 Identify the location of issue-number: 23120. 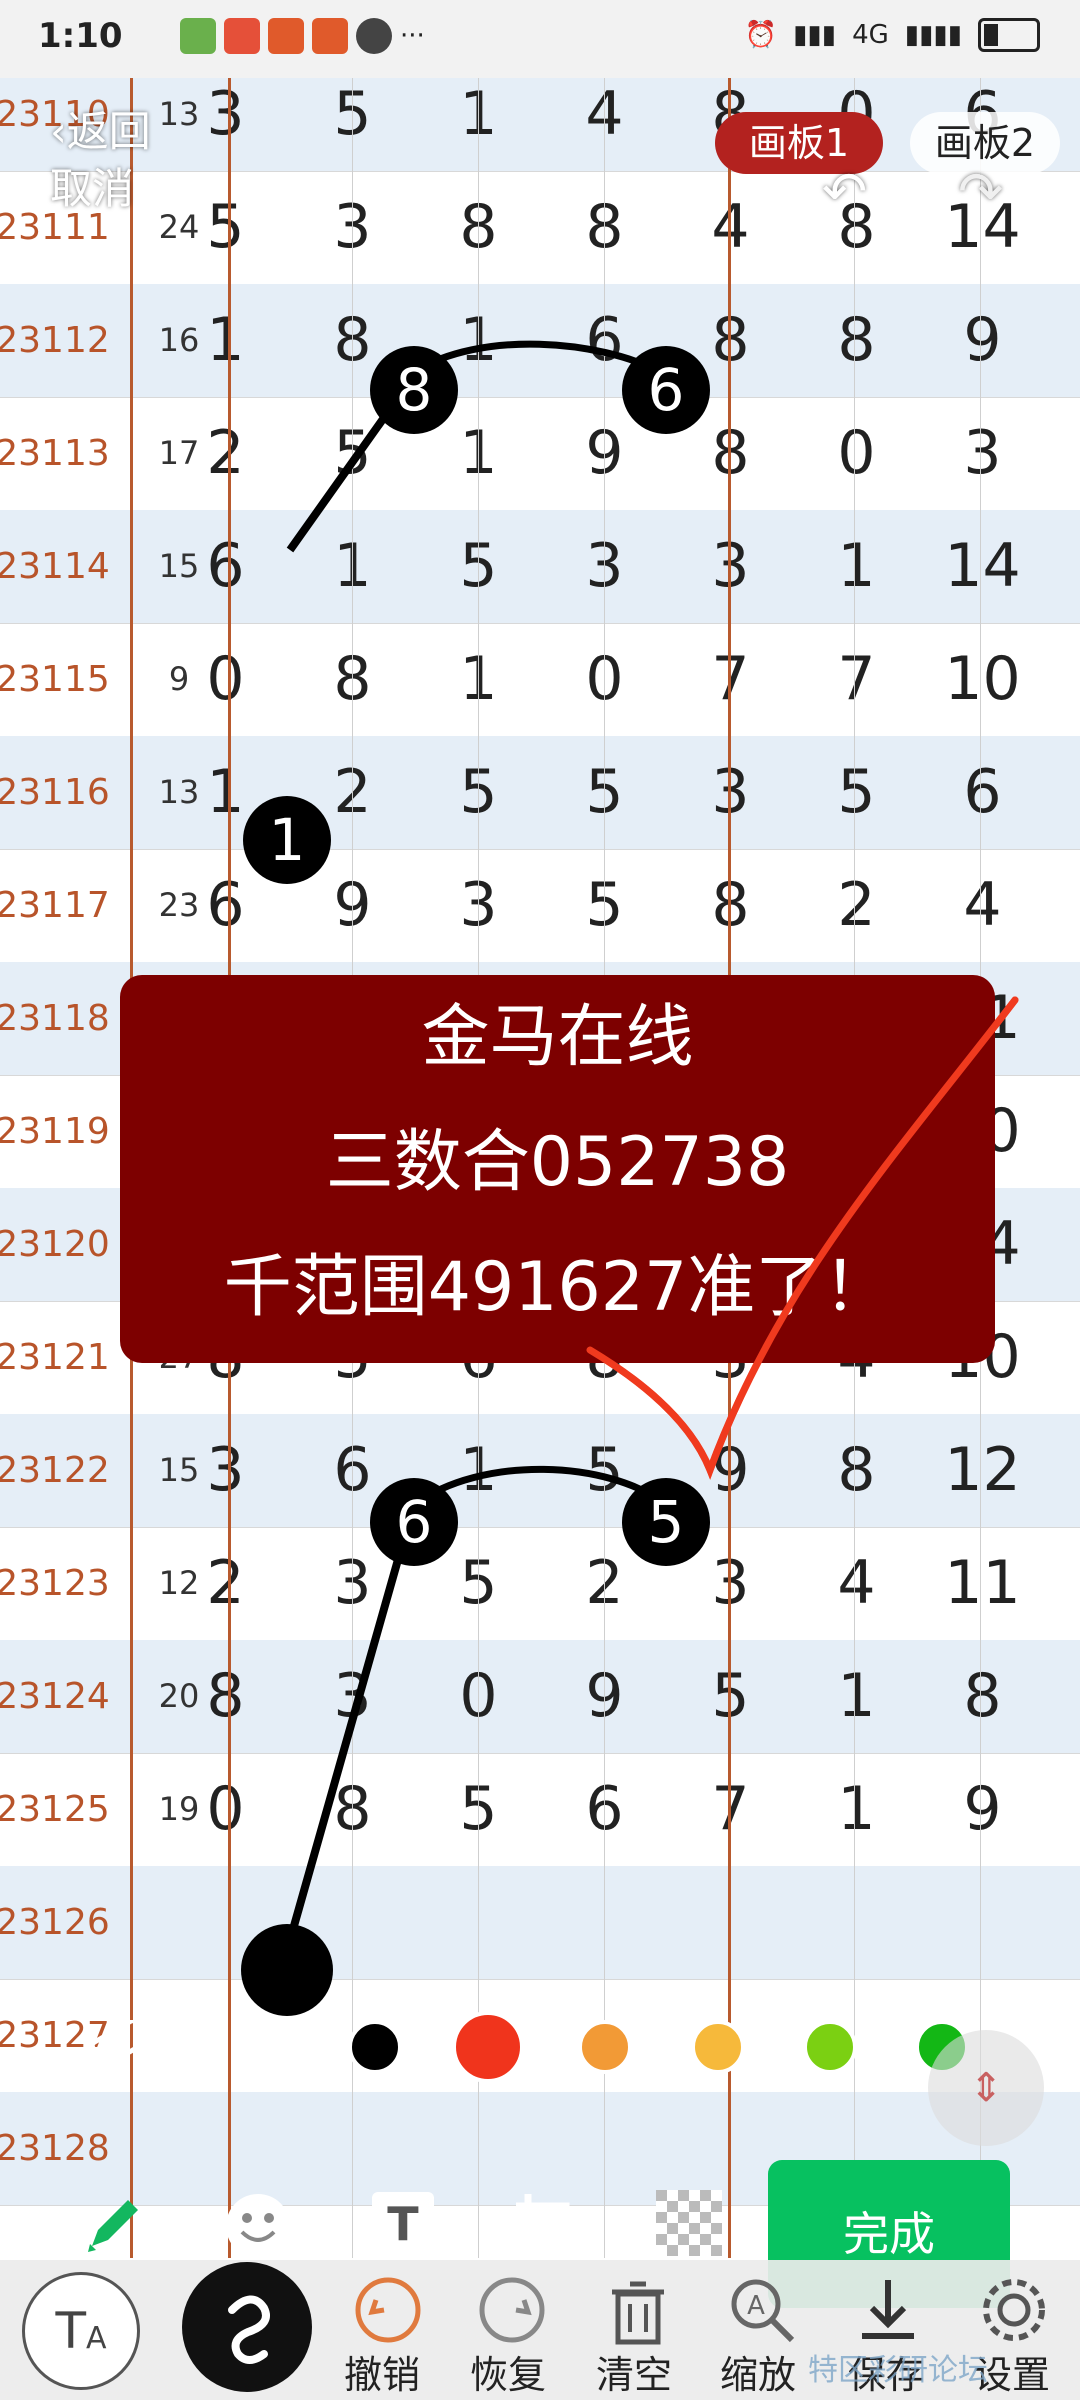
(55, 1244).